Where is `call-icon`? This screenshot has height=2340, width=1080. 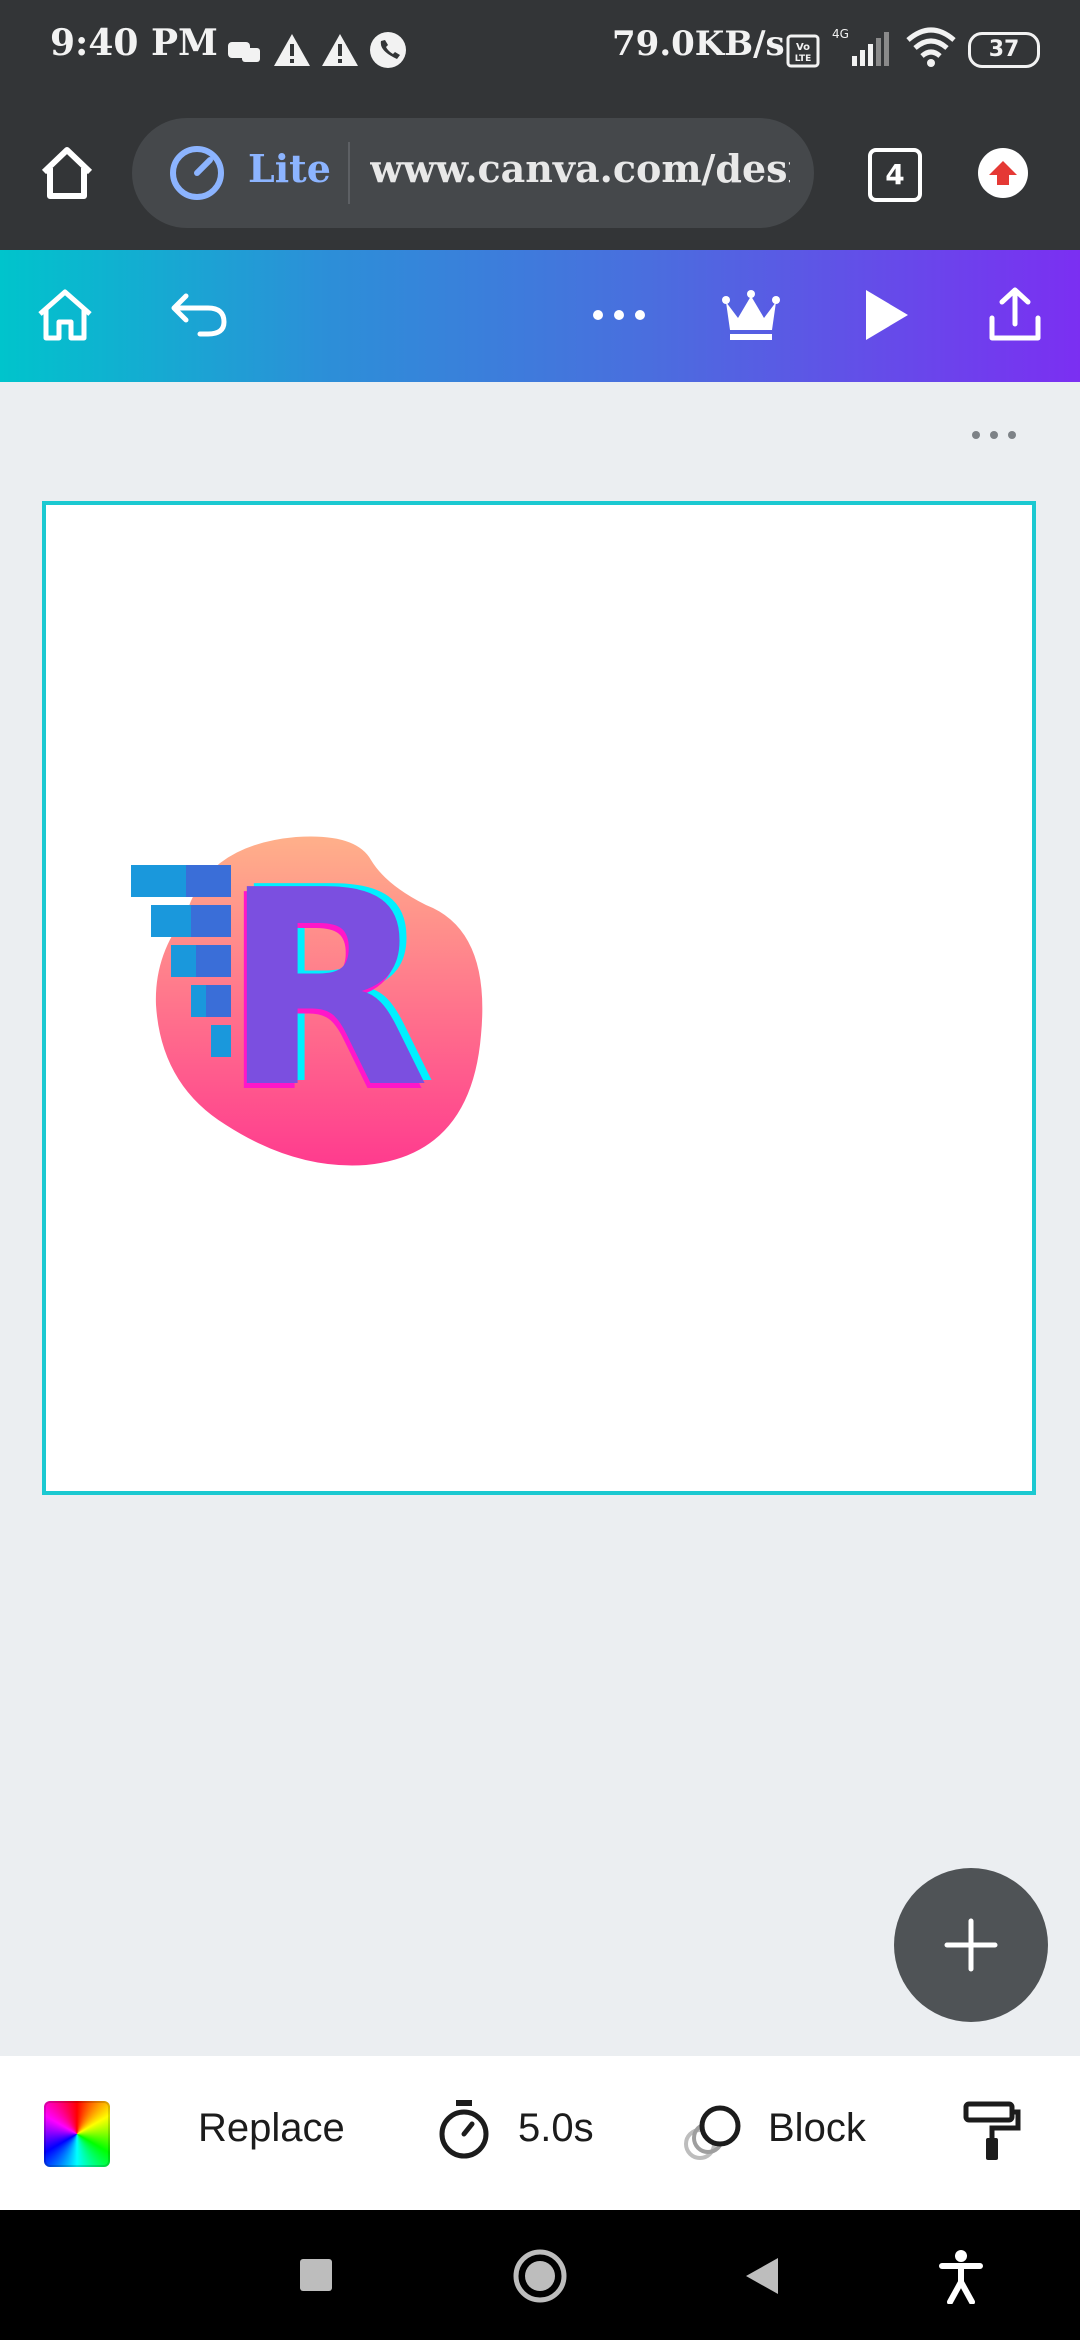
call-icon is located at coordinates (388, 50).